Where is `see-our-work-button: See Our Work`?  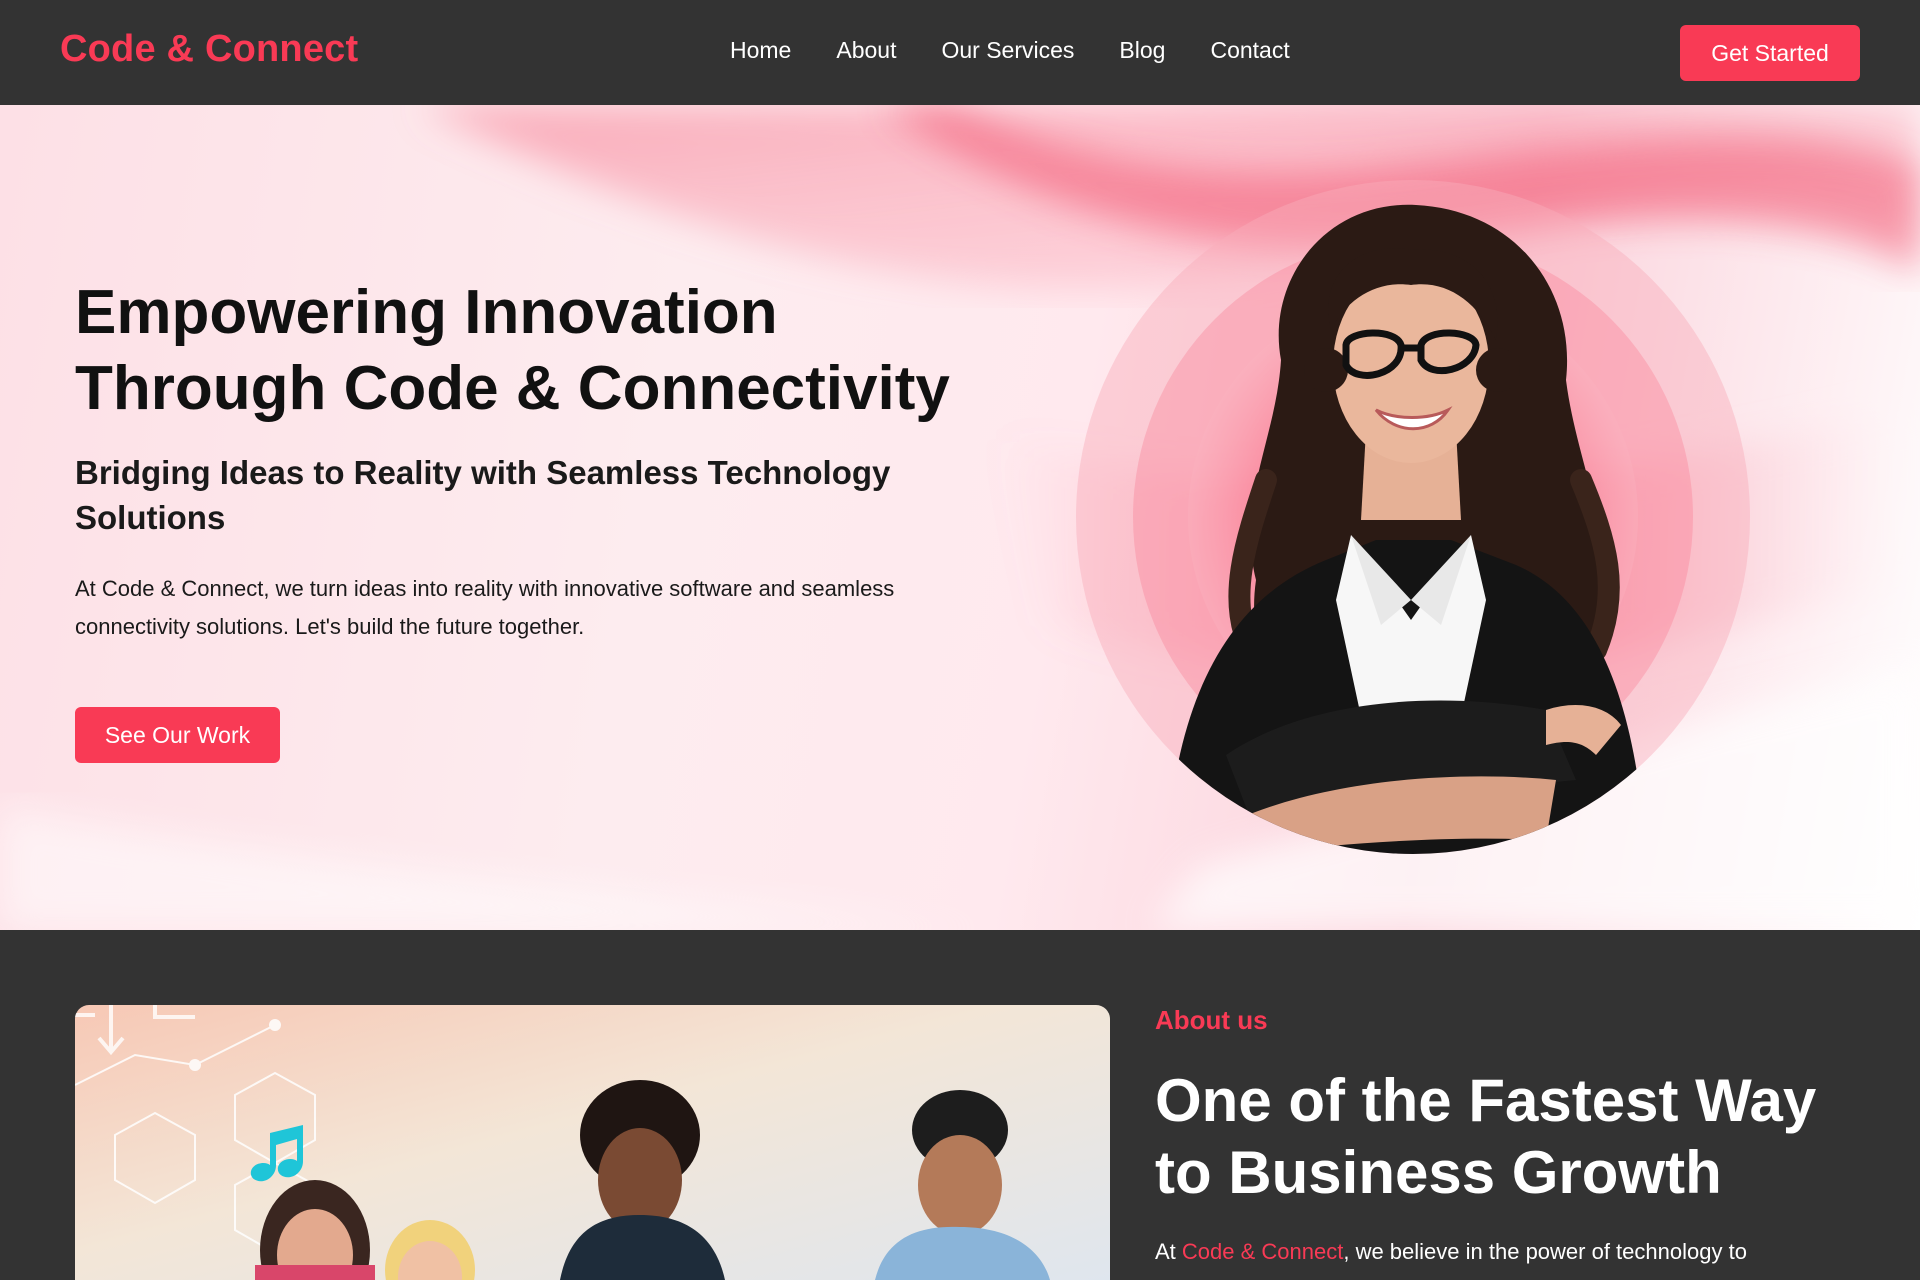 see-our-work-button: See Our Work is located at coordinates (177, 735).